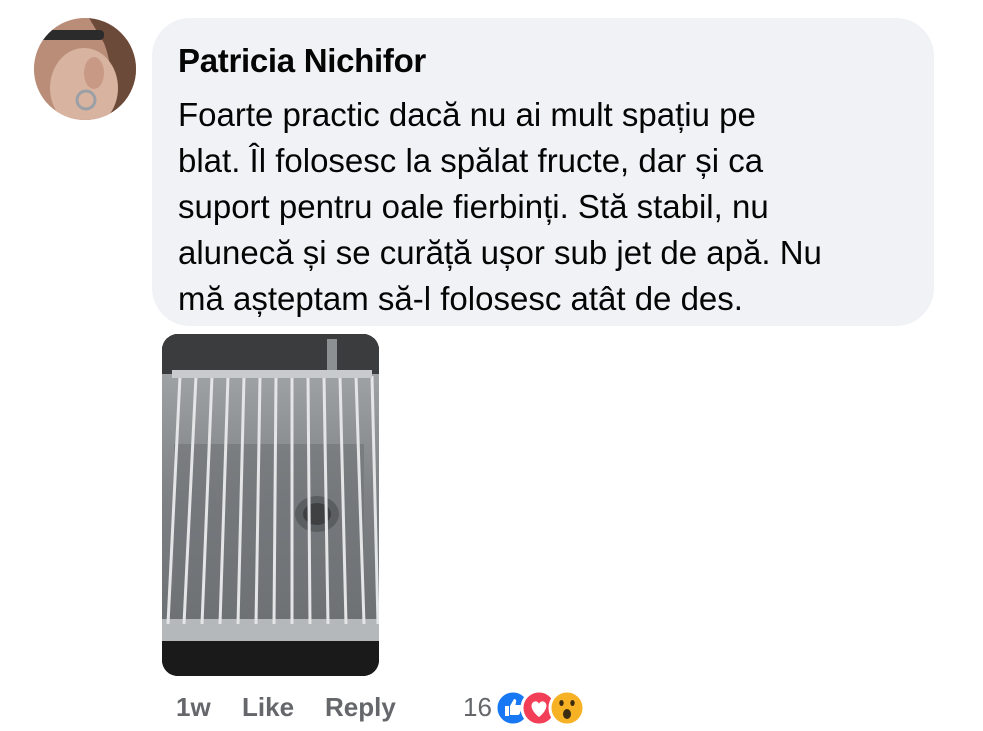  What do you see at coordinates (477, 707) in the screenshot?
I see `reaction-count: 16` at bounding box center [477, 707].